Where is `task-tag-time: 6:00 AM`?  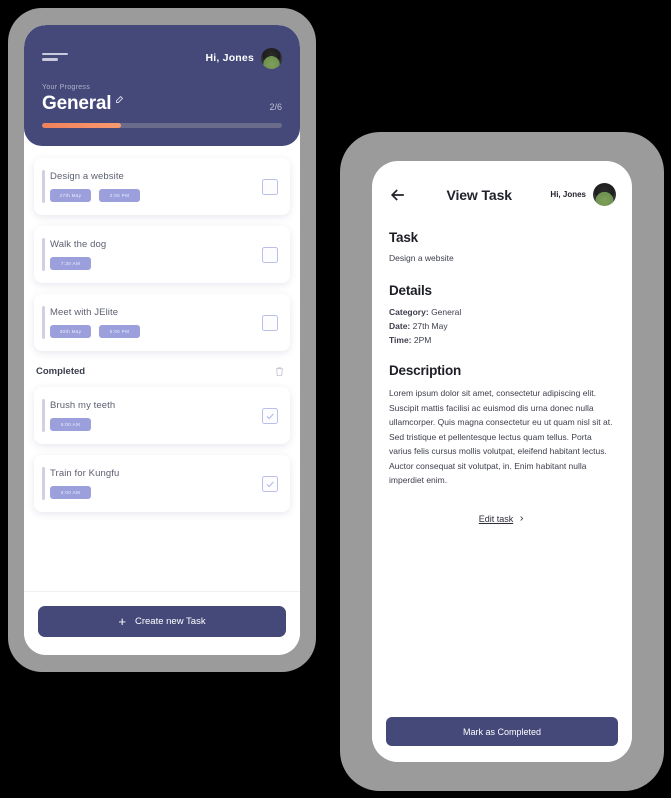 task-tag-time: 6:00 AM is located at coordinates (70, 492).